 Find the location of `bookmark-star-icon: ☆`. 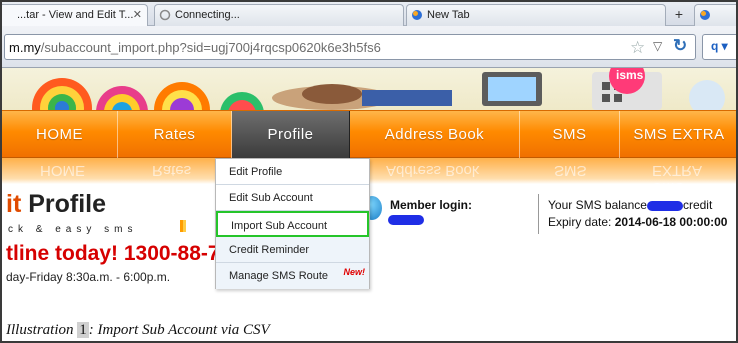

bookmark-star-icon: ☆ is located at coordinates (637, 48).